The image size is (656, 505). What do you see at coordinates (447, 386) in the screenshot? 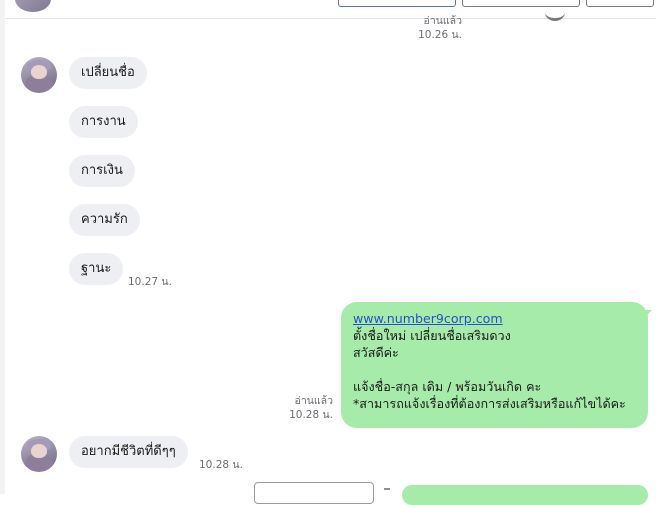
I see `message-line: แจ้งชื่อ-สกุล เดิม / พร้อมวันเกิด คะ` at bounding box center [447, 386].